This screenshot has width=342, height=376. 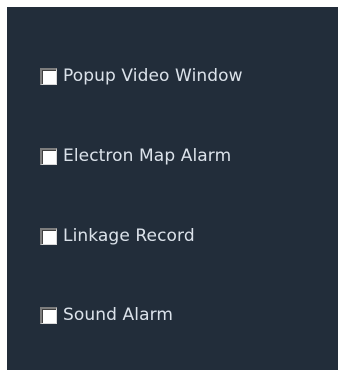 I want to click on electron-map-alarm-option: Electron Map Alarm, so click(x=135, y=156).